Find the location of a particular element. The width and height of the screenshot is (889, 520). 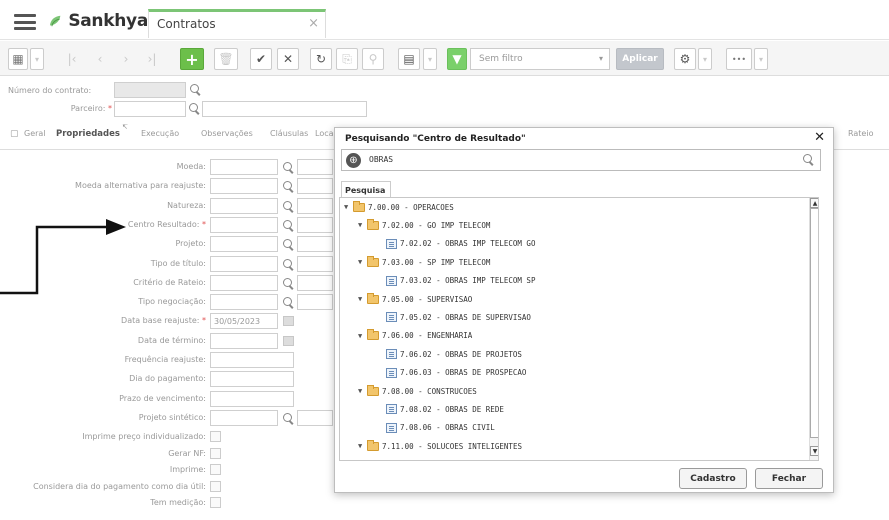

contract-number-search-icon is located at coordinates (195, 89).